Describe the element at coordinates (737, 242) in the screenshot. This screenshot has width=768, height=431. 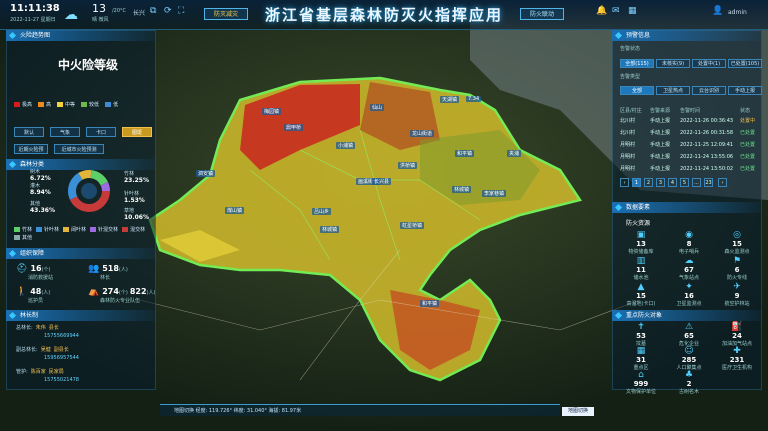
I see `resource-item: ◎ 15 森火监测点` at that location.